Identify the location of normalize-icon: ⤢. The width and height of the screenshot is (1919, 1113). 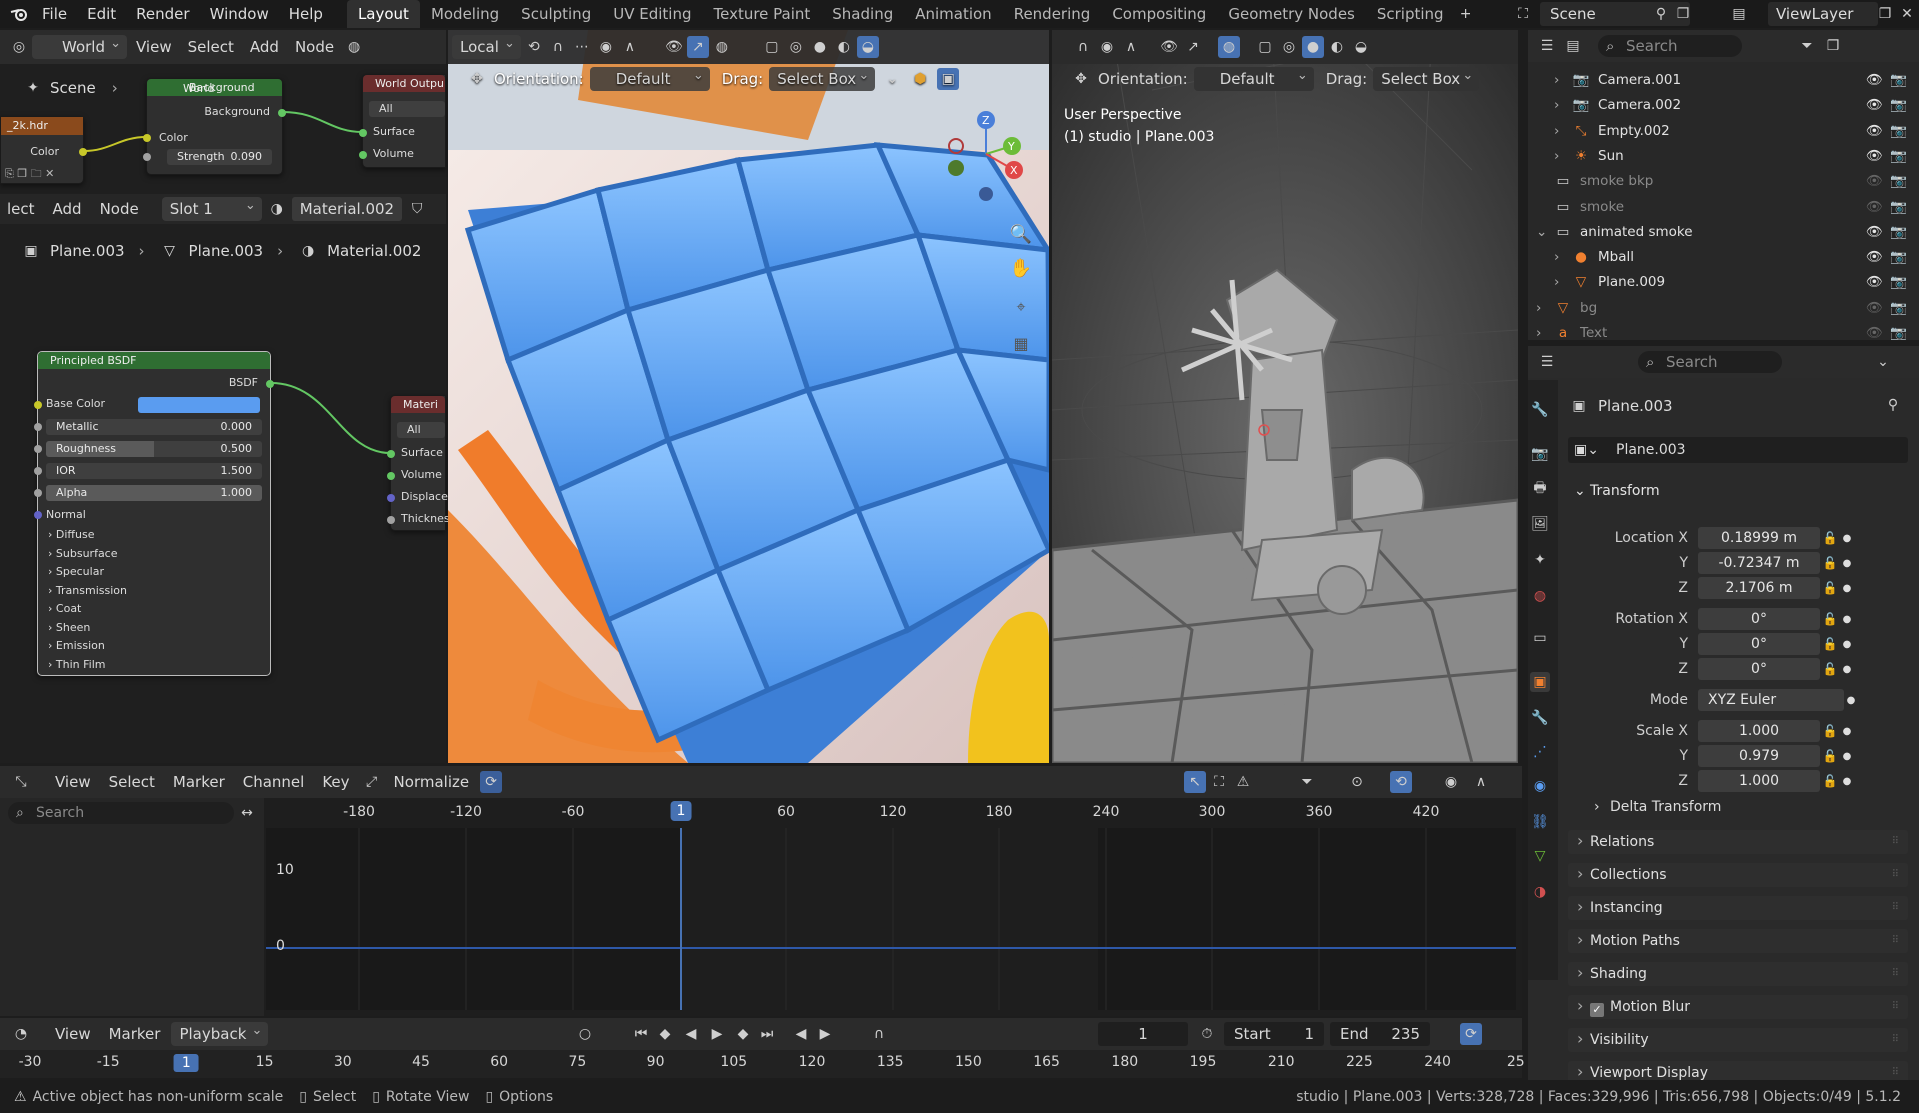
(372, 782).